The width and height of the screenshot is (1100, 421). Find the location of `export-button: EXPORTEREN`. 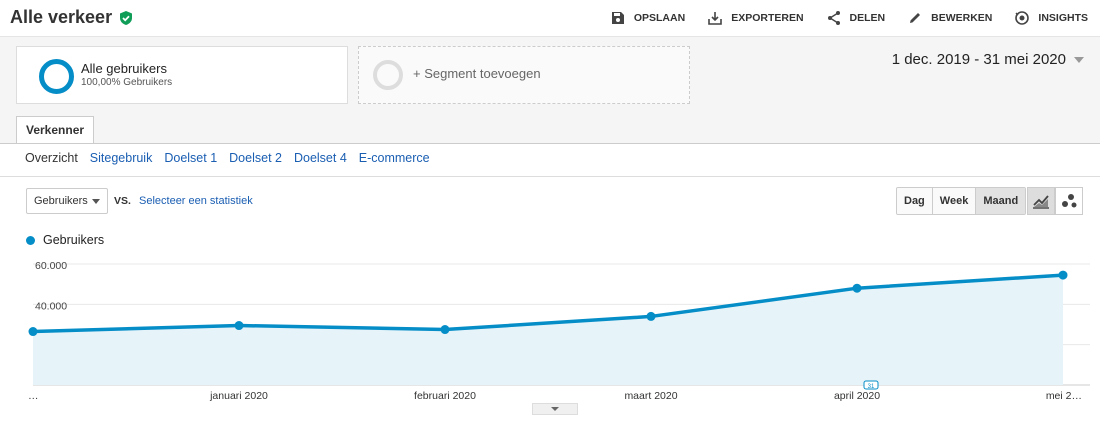

export-button: EXPORTEREN is located at coordinates (755, 18).